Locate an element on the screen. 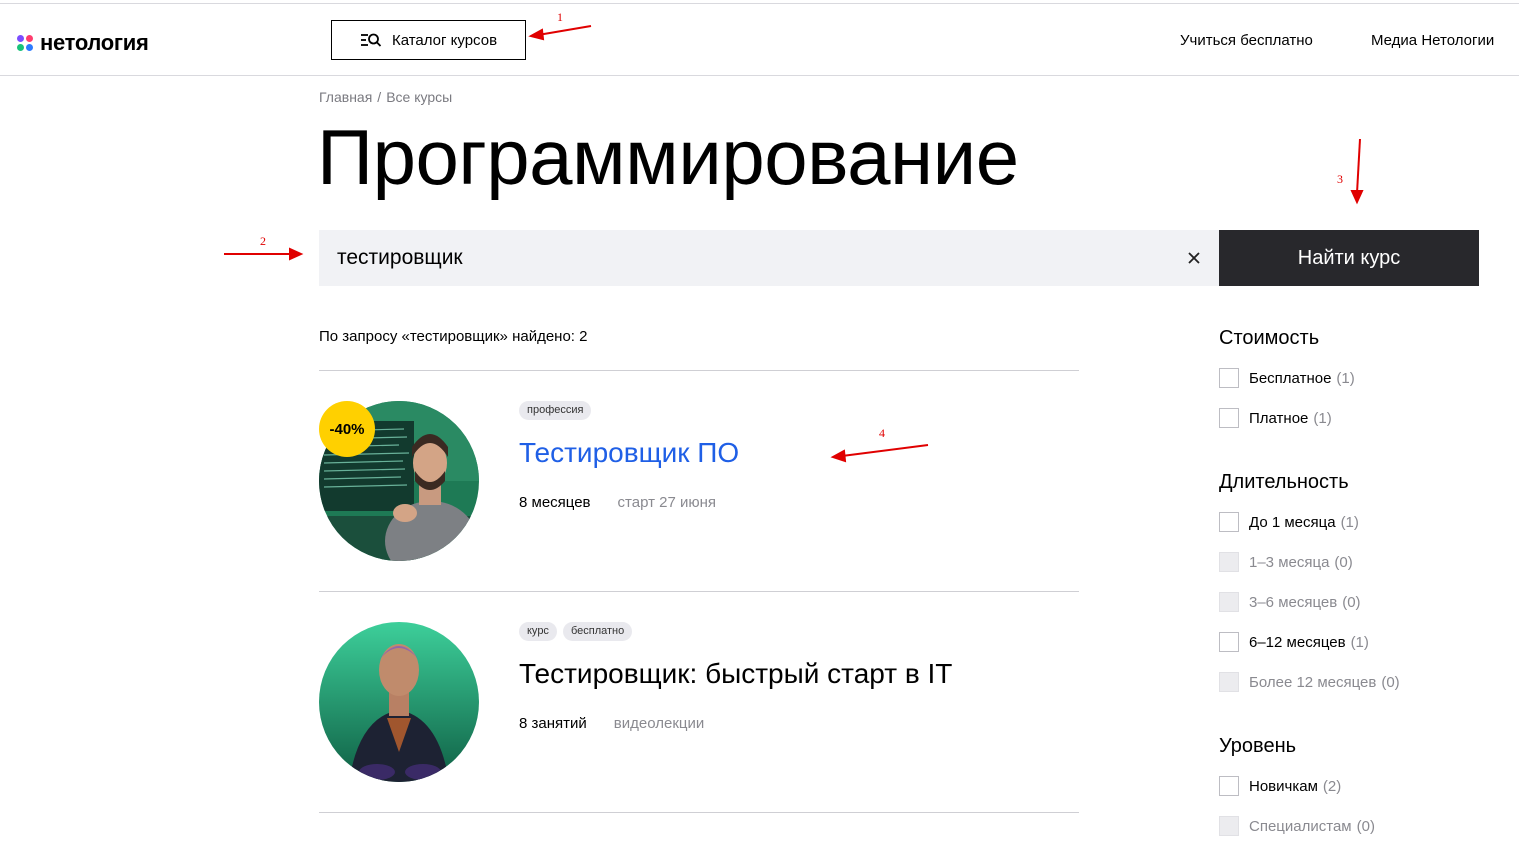 The width and height of the screenshot is (1519, 863). filter-level-beginner: Новичкам (2) is located at coordinates (1280, 786).